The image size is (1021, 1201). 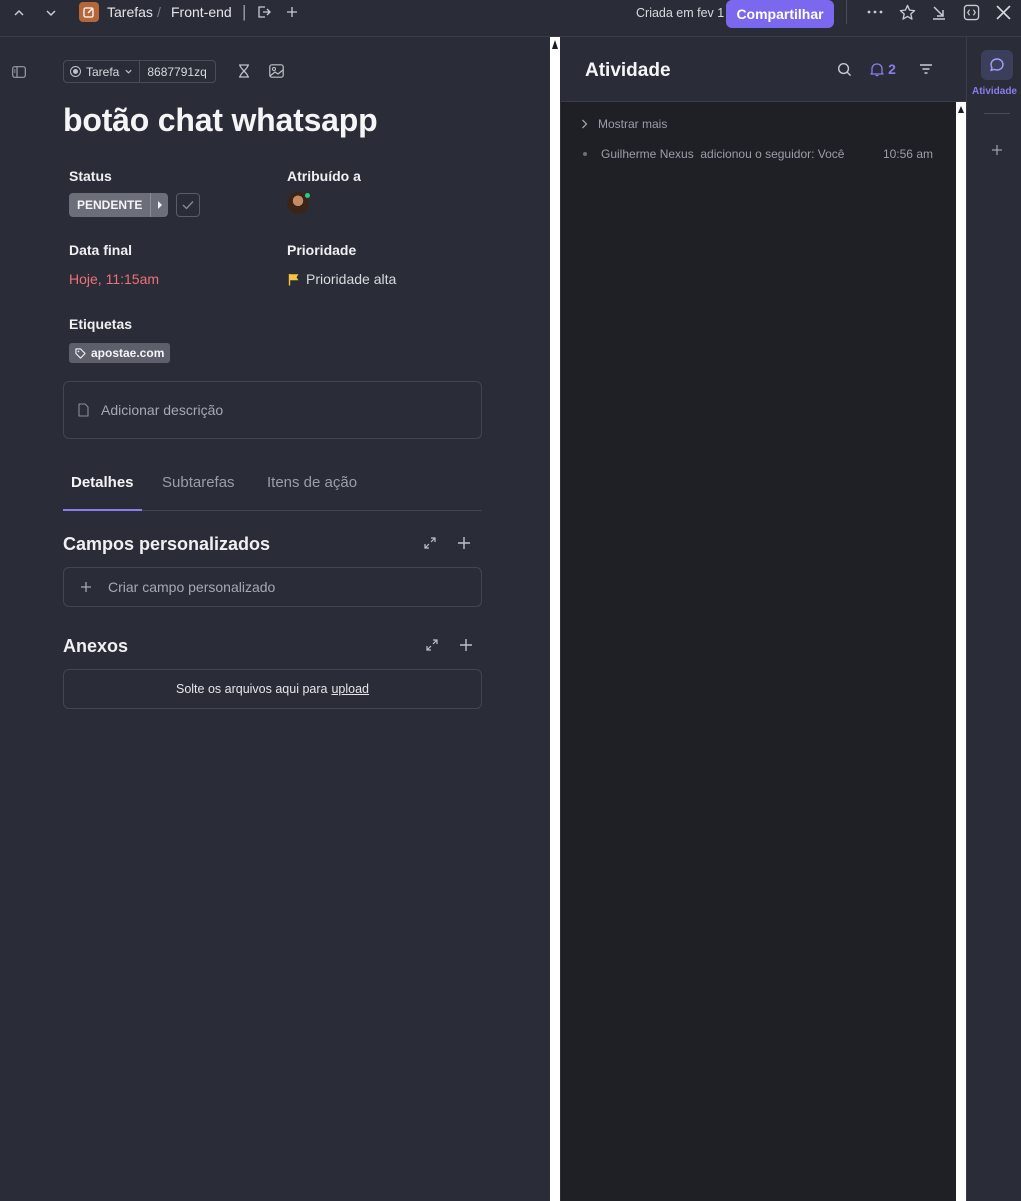 I want to click on upload-link: upload, so click(x=350, y=689).